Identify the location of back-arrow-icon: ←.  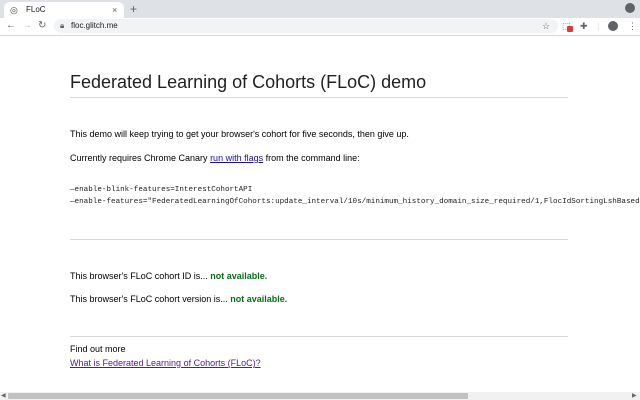
(11, 26).